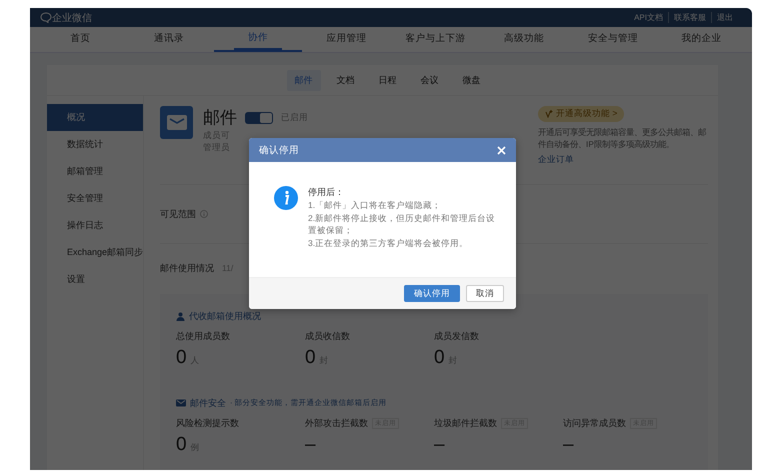 The height and width of the screenshot is (476, 764). I want to click on visibility-label: 可见范围, so click(178, 214).